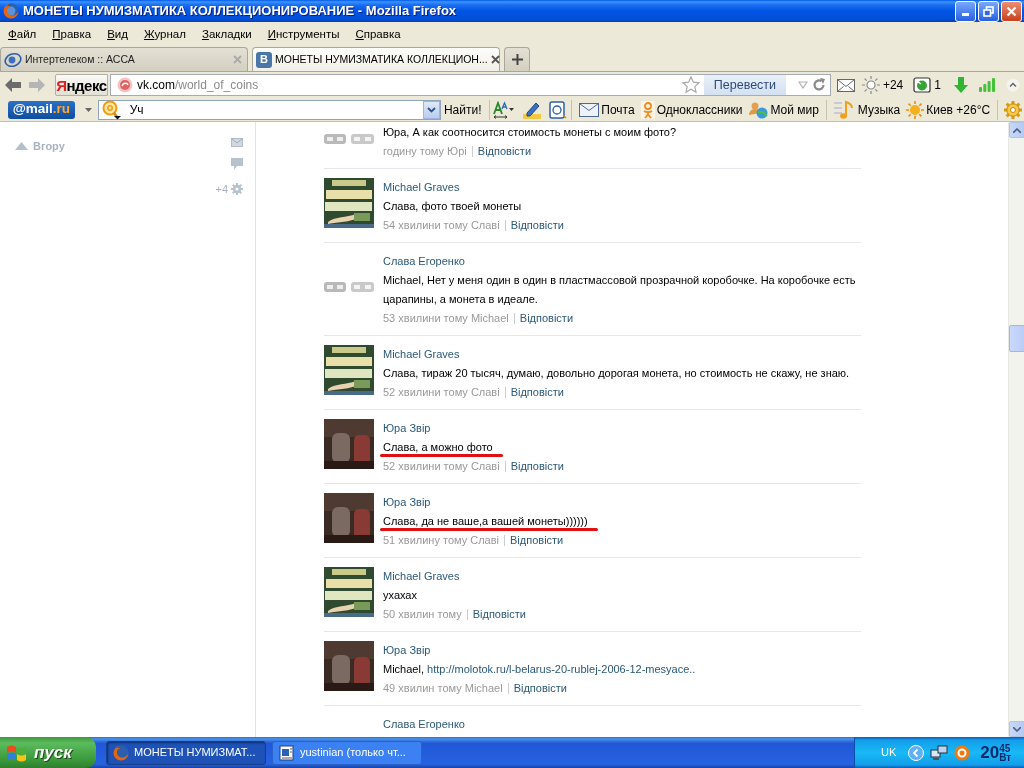 The width and height of the screenshot is (1024, 768). What do you see at coordinates (937, 85) in the screenshot?
I see `notification-count: 1` at bounding box center [937, 85].